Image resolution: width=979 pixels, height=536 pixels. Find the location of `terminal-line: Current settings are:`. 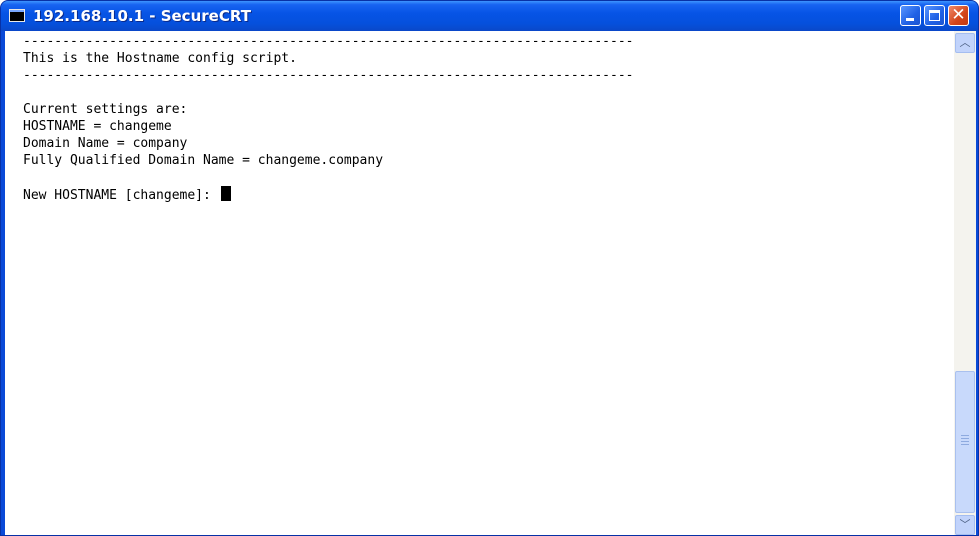

terminal-line: Current settings are: is located at coordinates (105, 109).